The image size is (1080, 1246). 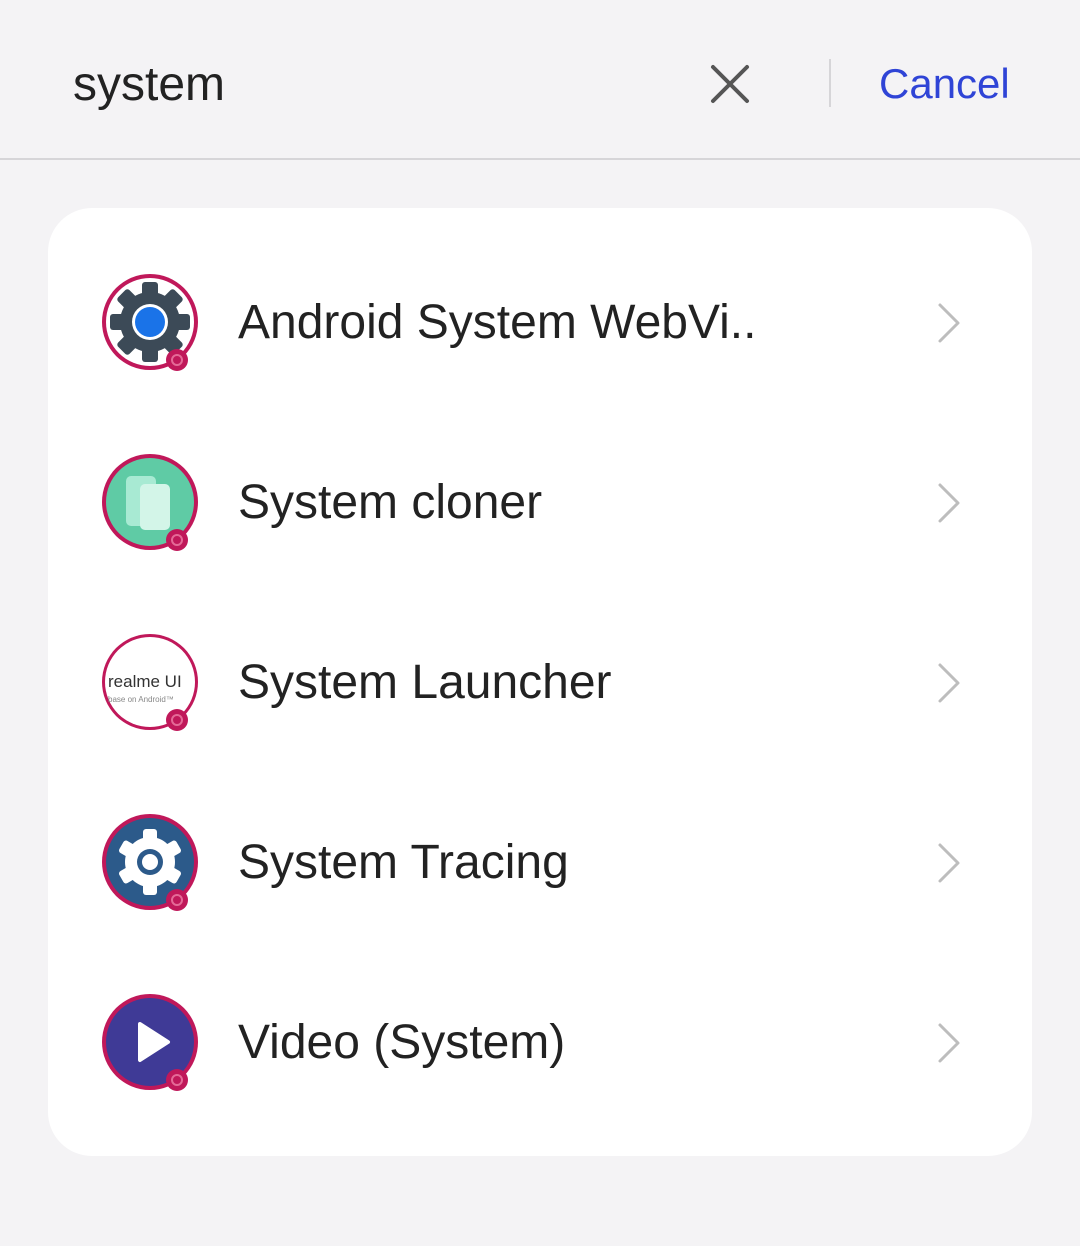 I want to click on result-item-system-cloner: System cloner, so click(x=540, y=478).